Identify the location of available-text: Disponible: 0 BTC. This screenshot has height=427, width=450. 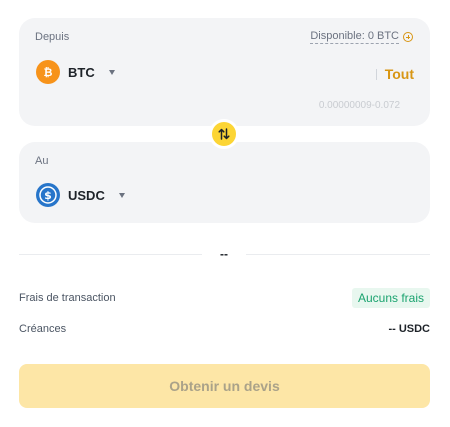
(354, 37).